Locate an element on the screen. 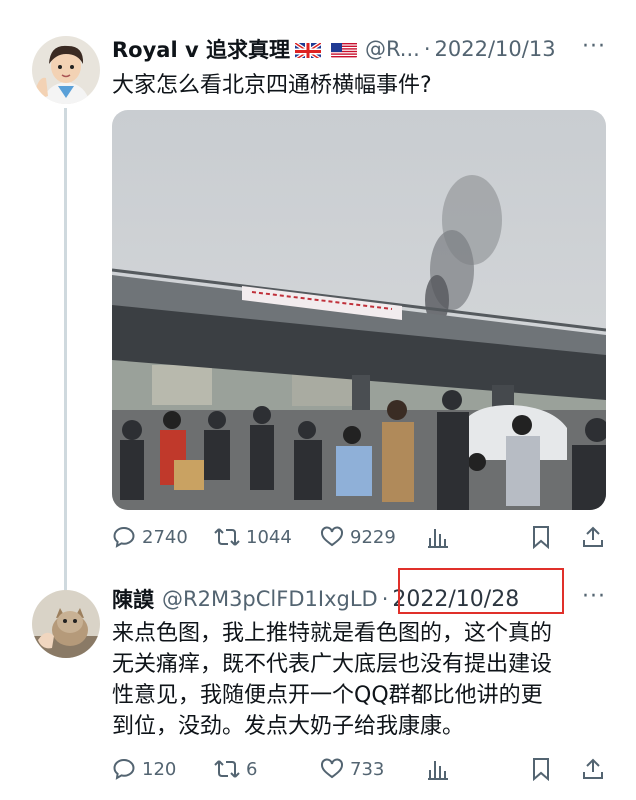 This screenshot has width=636, height=800. tweet-text: 大家怎么看北京四通桥横幅事件? is located at coordinates (272, 85).